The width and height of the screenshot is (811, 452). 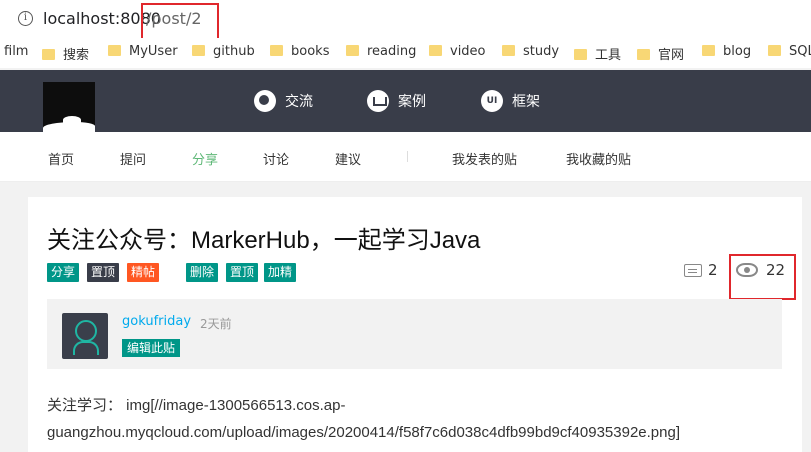 What do you see at coordinates (85, 336) in the screenshot?
I see `avatar` at bounding box center [85, 336].